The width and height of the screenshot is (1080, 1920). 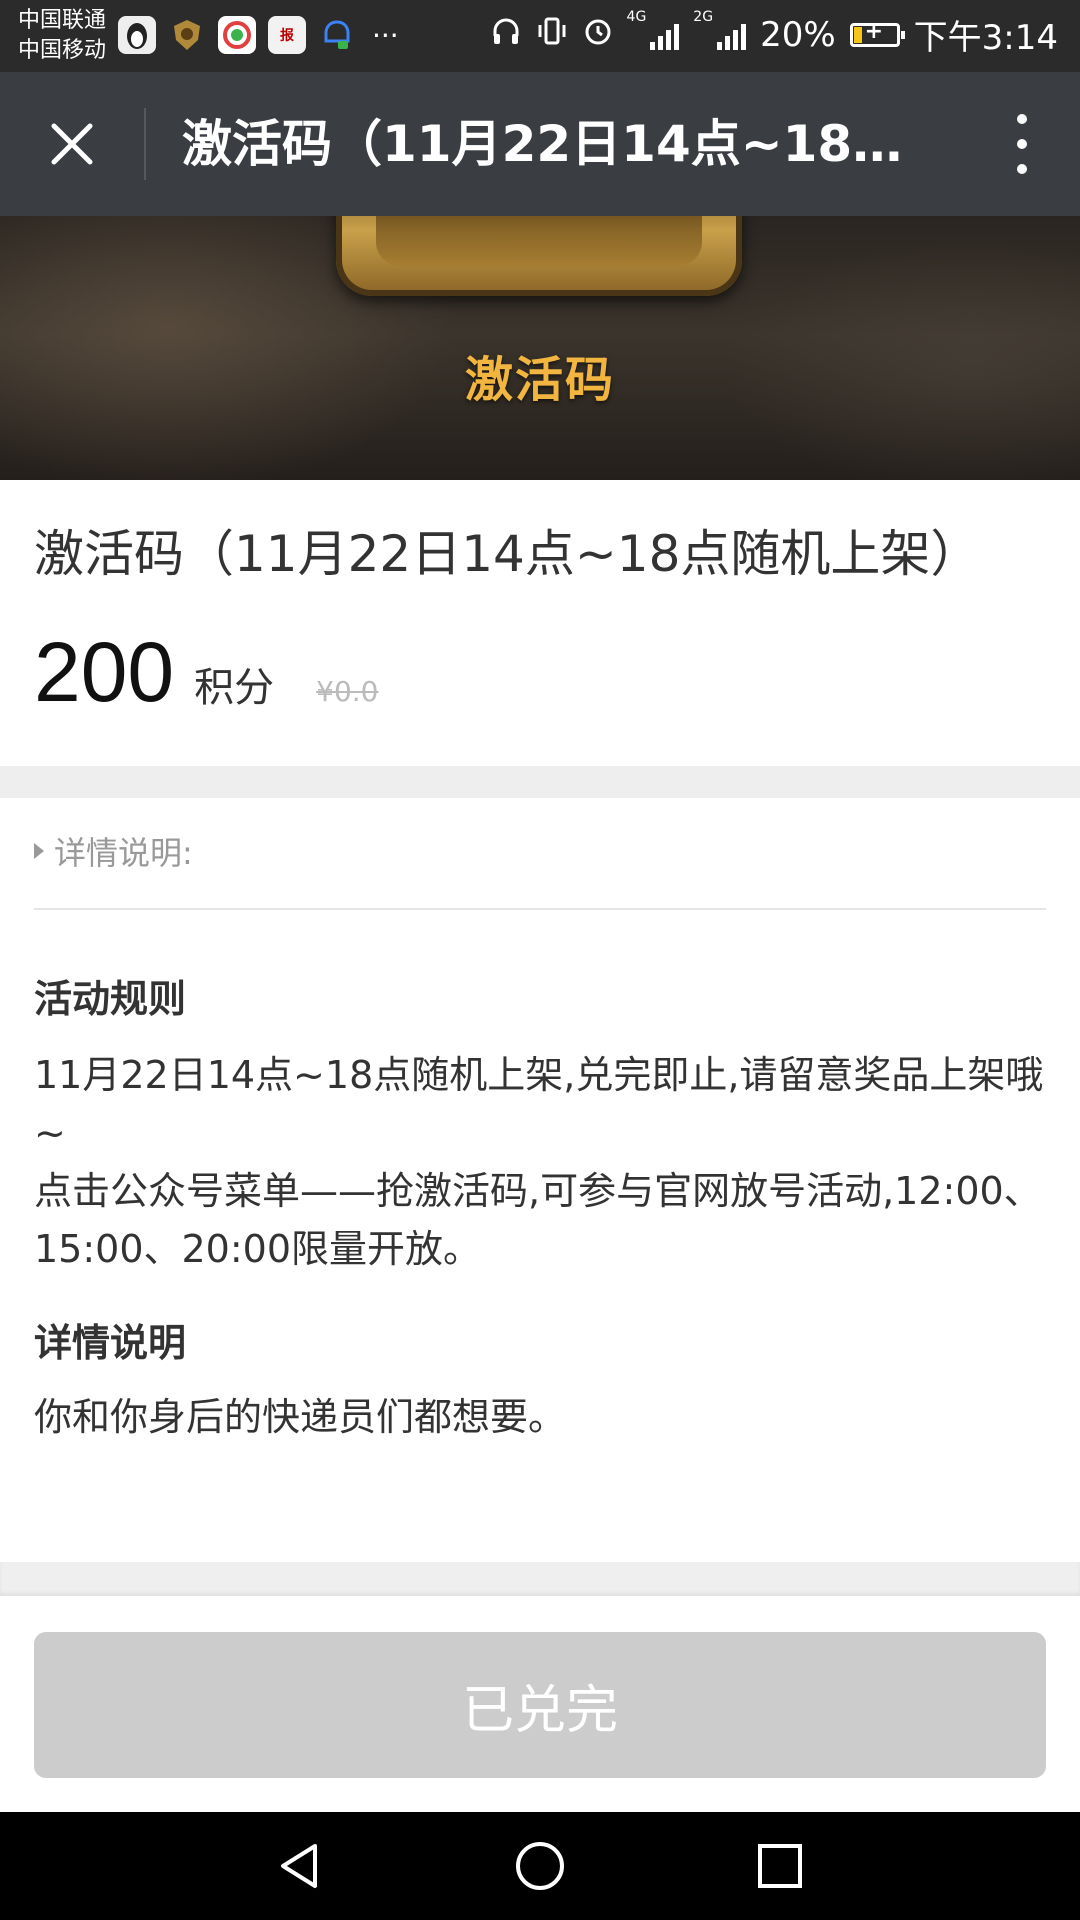 I want to click on action-bar: 已兑完, so click(x=540, y=1704).